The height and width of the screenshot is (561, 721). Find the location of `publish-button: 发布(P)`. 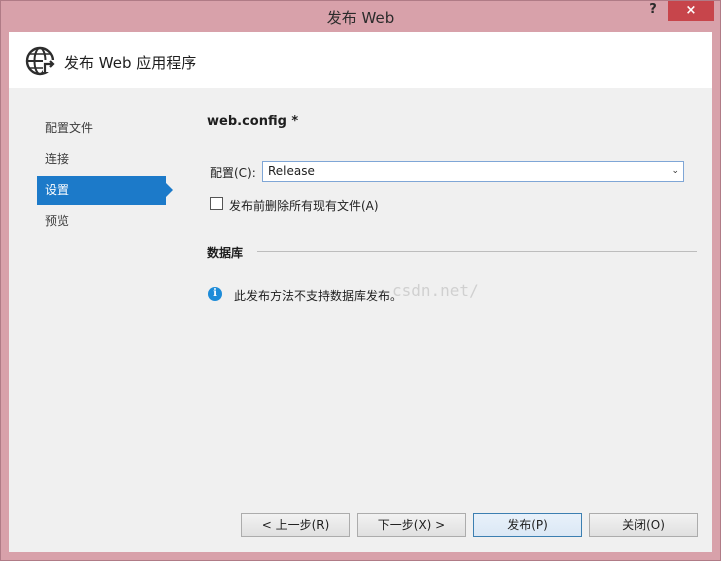

publish-button: 发布(P) is located at coordinates (527, 525).